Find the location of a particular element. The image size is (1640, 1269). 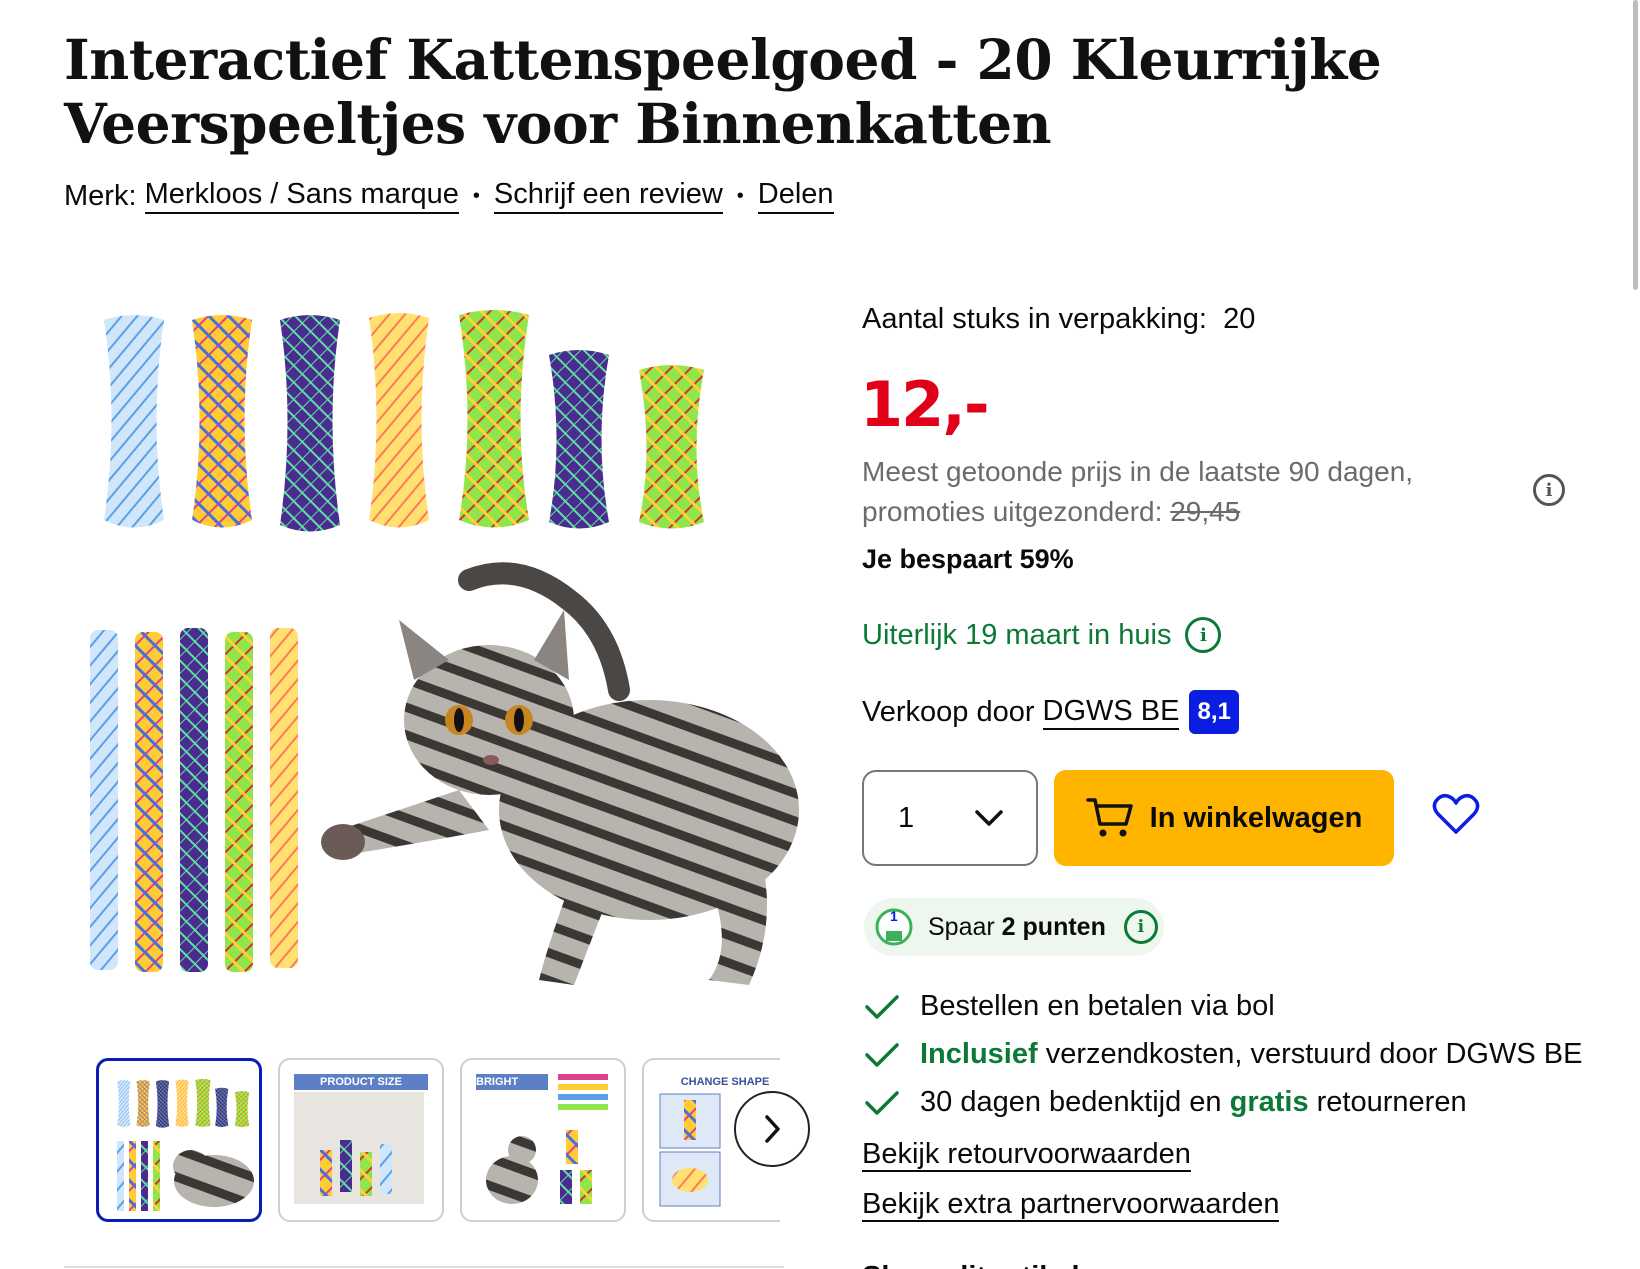

thumbnail-3: BRIGHT COLORS is located at coordinates (543, 1140).